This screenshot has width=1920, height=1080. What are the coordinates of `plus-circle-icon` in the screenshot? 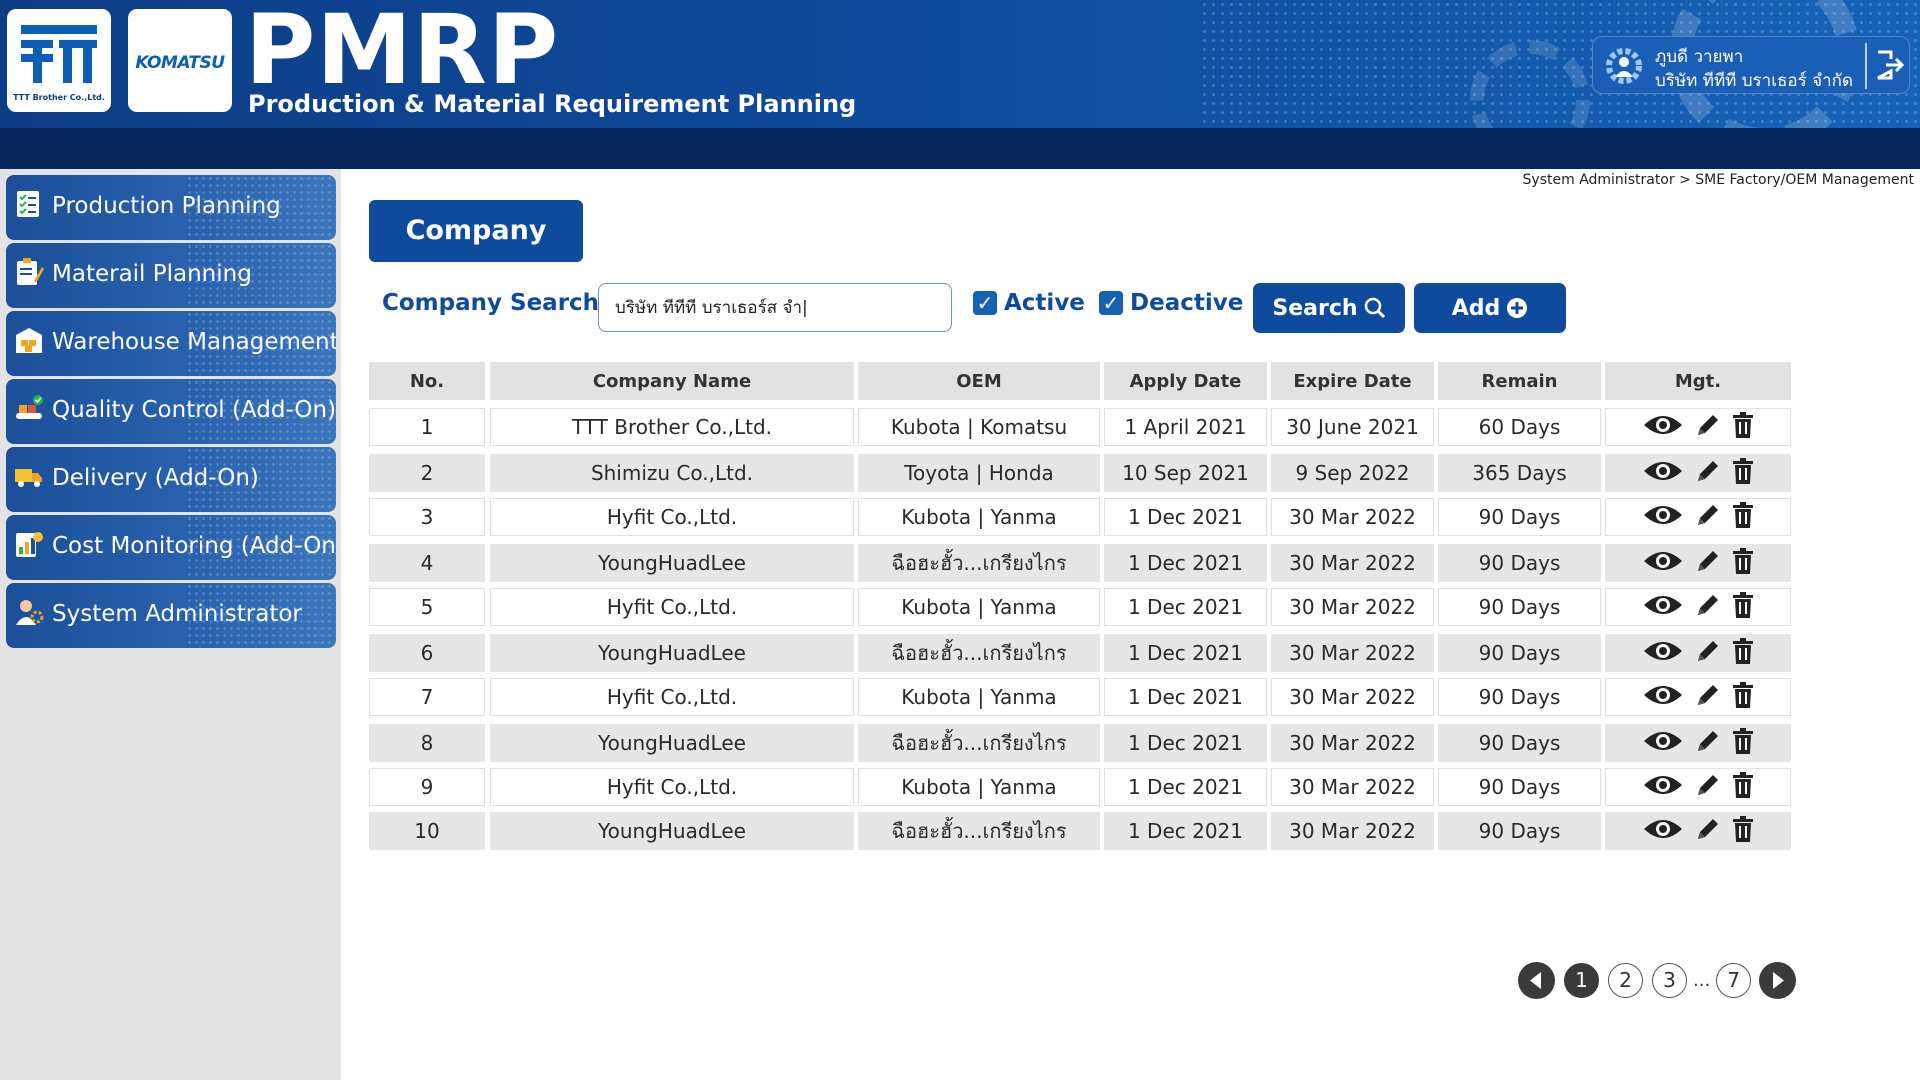 It's located at (1517, 308).